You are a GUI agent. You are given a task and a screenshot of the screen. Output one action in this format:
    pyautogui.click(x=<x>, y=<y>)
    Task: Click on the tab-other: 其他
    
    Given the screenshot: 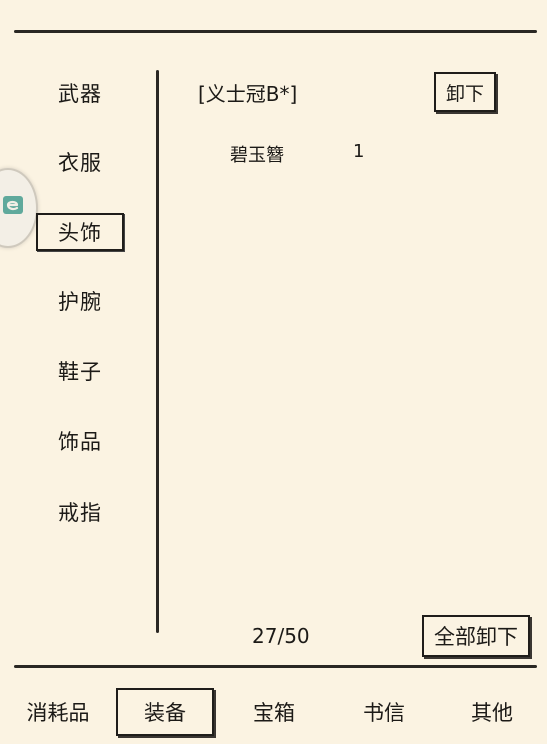 What is the action you would take?
    pyautogui.click(x=492, y=712)
    